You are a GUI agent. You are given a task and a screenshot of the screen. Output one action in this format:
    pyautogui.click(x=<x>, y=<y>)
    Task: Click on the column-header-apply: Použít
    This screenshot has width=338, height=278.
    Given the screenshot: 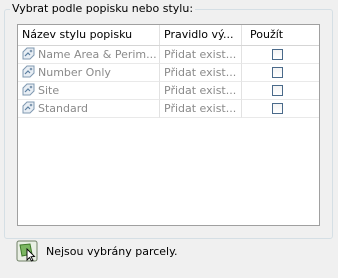 What is the action you would take?
    pyautogui.click(x=280, y=35)
    